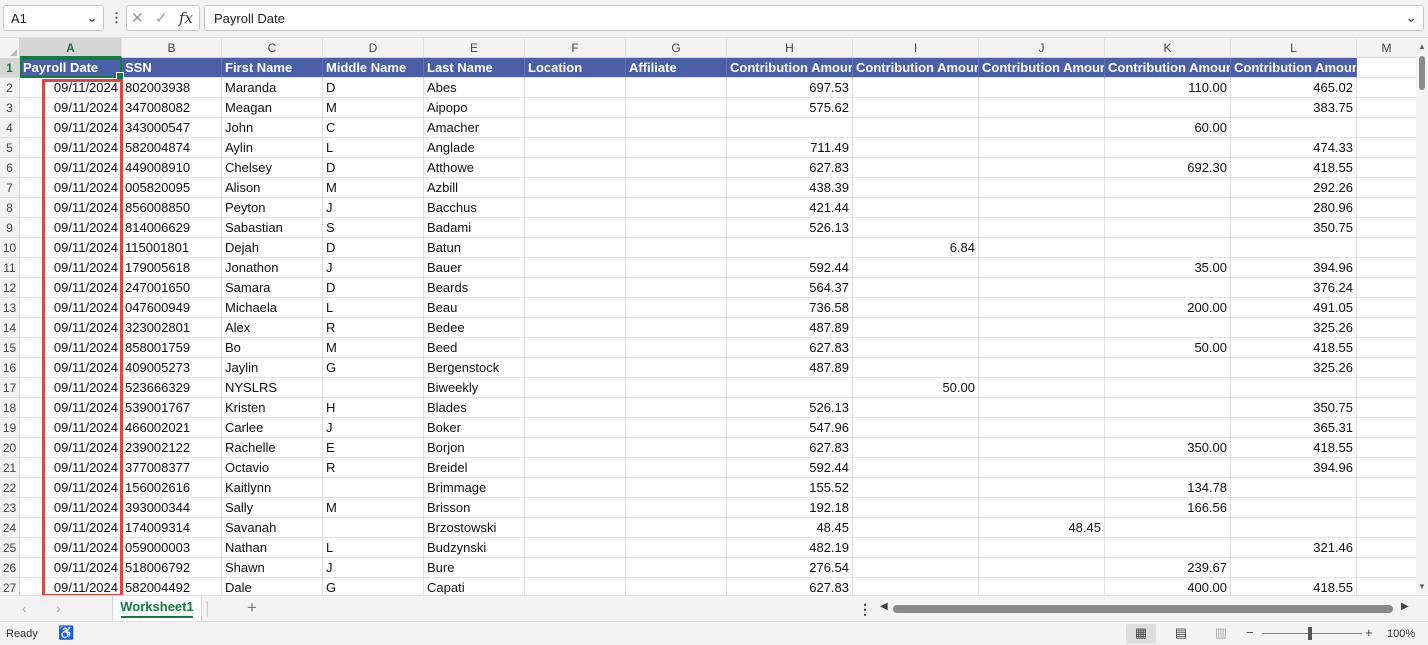  What do you see at coordinates (1294, 108) in the screenshot?
I see `table-cell: 383.75` at bounding box center [1294, 108].